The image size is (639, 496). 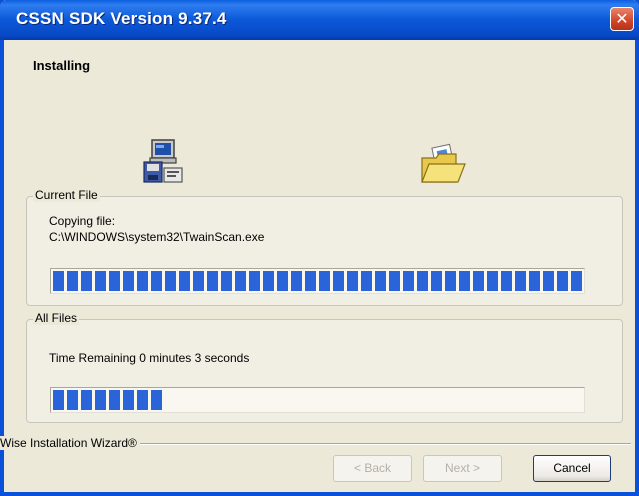 What do you see at coordinates (372, 468) in the screenshot?
I see `back-button: < Back` at bounding box center [372, 468].